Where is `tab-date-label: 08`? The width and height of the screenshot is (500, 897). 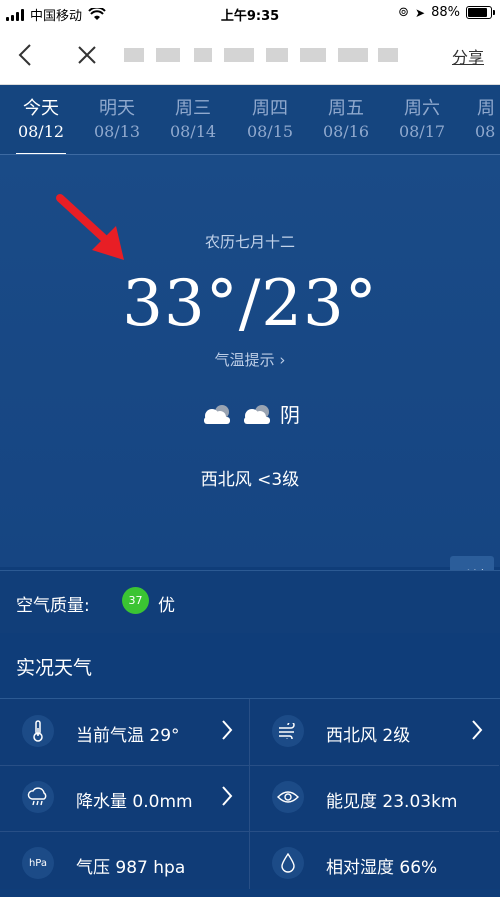 tab-date-label: 08 is located at coordinates (485, 131).